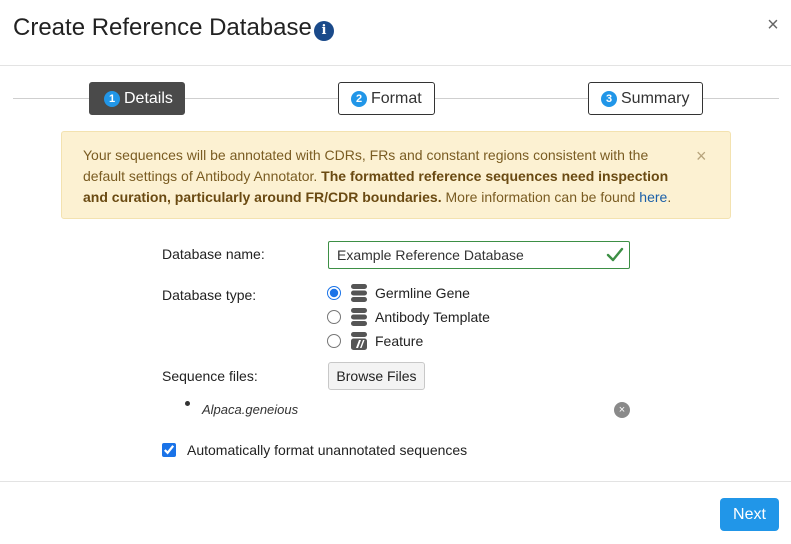 The width and height of the screenshot is (791, 544). I want to click on close-icon: ×, so click(773, 25).